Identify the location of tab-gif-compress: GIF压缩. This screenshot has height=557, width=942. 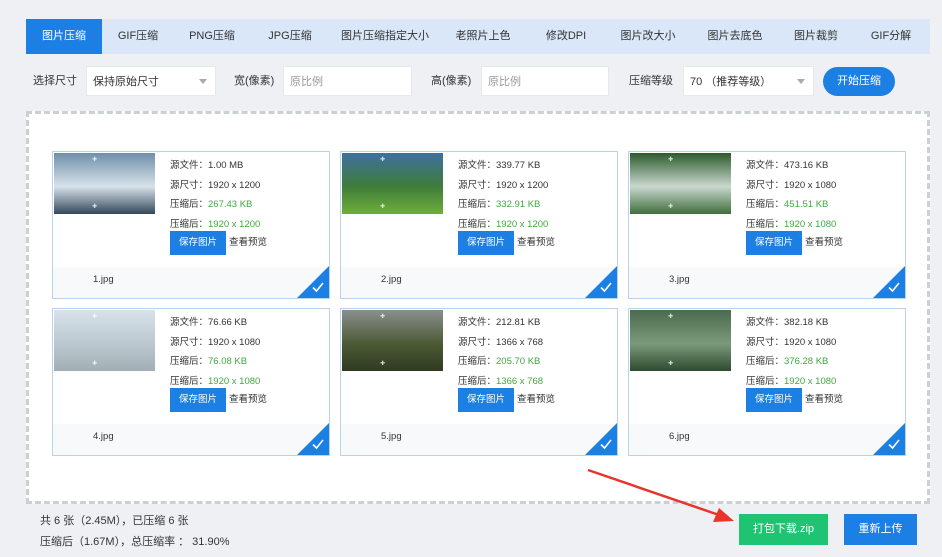
(138, 36).